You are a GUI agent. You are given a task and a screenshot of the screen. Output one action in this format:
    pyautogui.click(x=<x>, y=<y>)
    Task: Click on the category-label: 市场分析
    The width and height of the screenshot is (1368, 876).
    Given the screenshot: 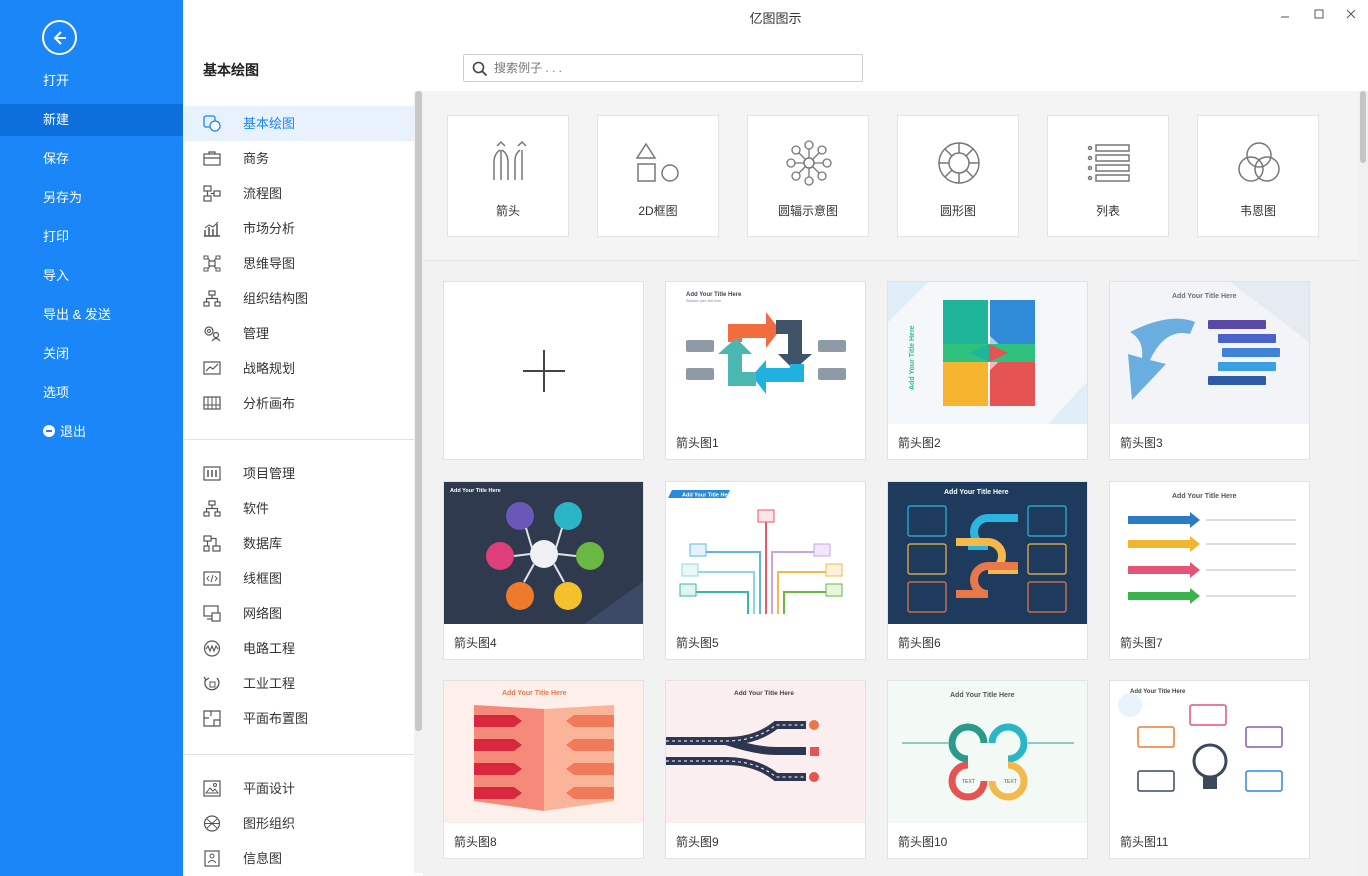 What is the action you would take?
    pyautogui.click(x=269, y=228)
    